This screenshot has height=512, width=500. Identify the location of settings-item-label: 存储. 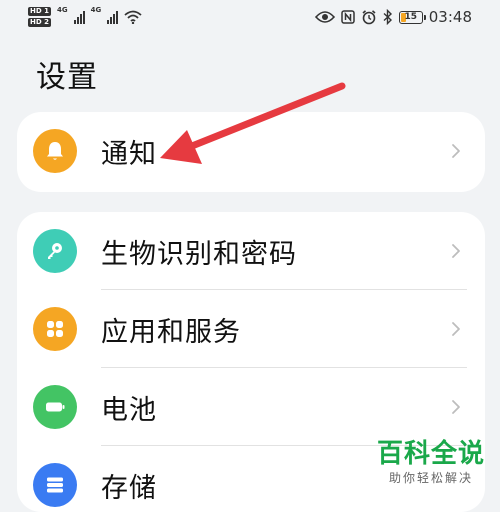
(129, 488).